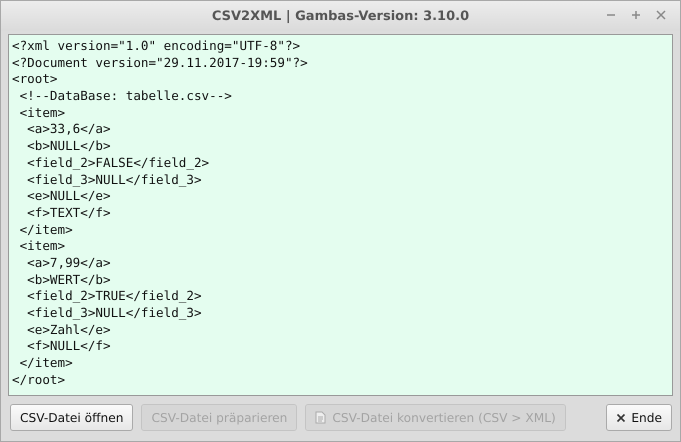 This screenshot has height=442, width=681. Describe the element at coordinates (39, 380) in the screenshot. I see `code-line: </root>` at that location.